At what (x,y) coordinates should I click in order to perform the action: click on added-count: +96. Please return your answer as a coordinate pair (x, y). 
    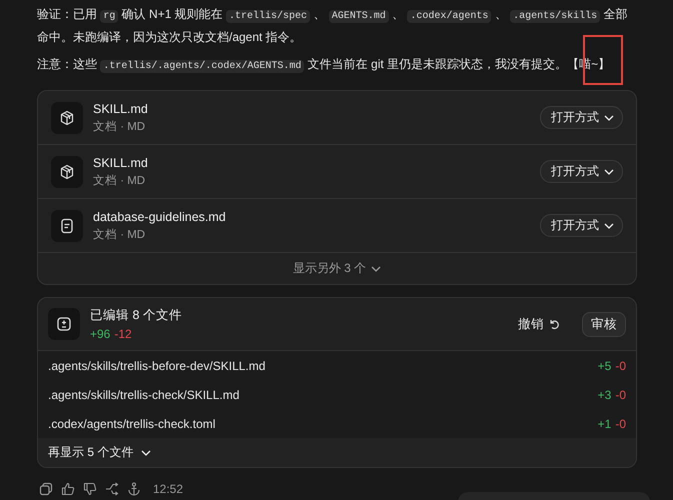
    Looking at the image, I should click on (100, 334).